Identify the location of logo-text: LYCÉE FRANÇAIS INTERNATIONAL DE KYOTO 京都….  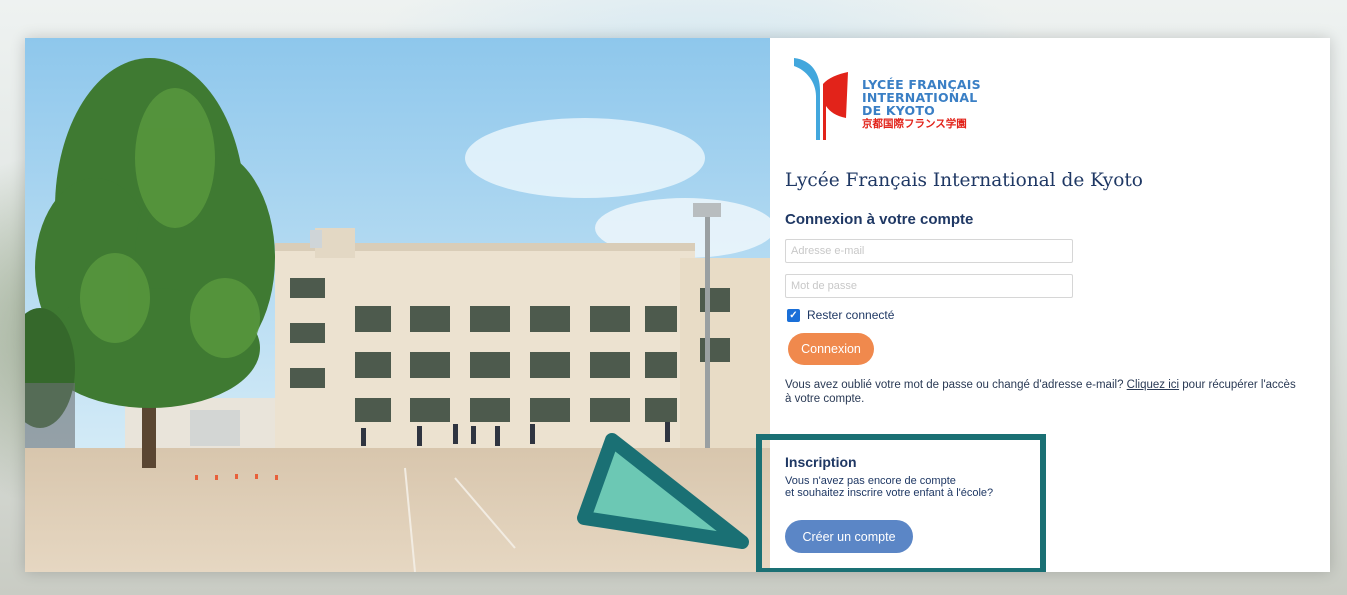
(921, 104).